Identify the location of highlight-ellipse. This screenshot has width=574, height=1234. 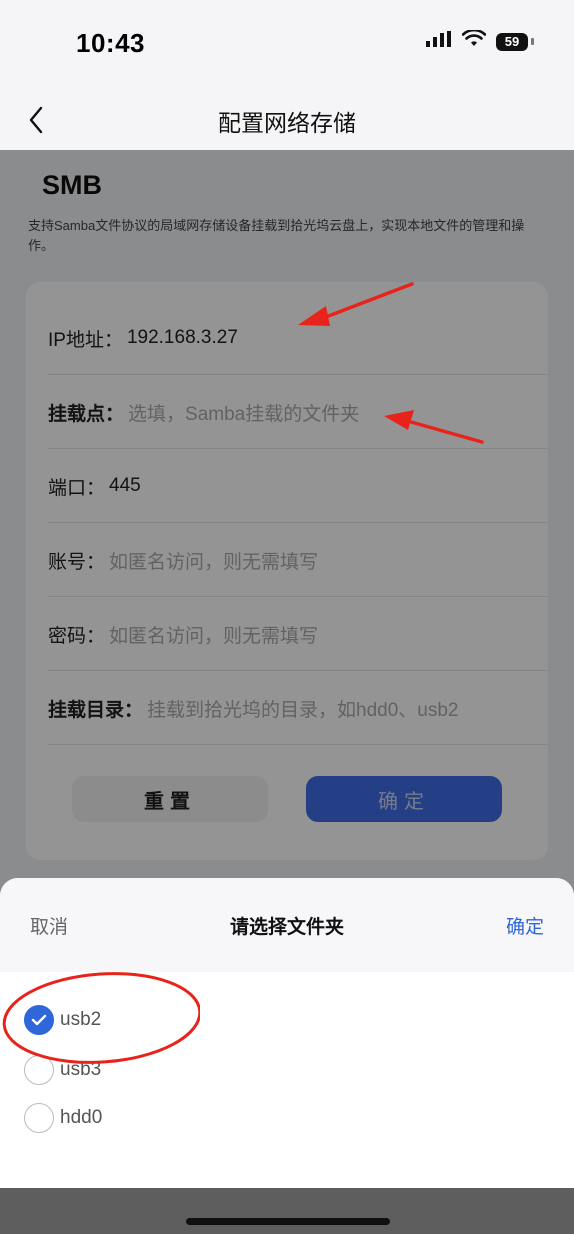
(101, 1018).